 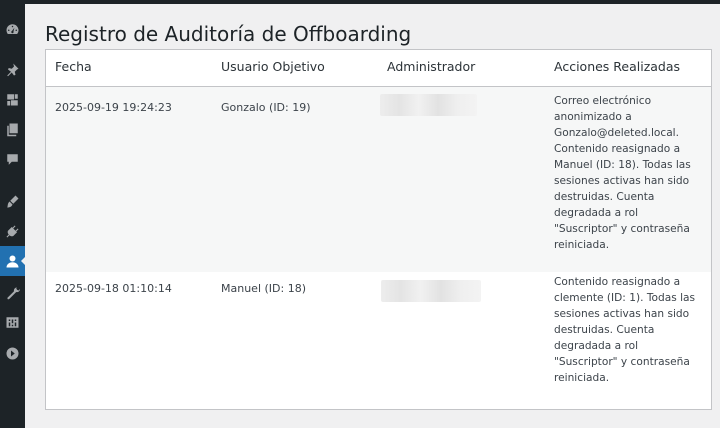 I want to click on comments-icon, so click(x=12, y=159).